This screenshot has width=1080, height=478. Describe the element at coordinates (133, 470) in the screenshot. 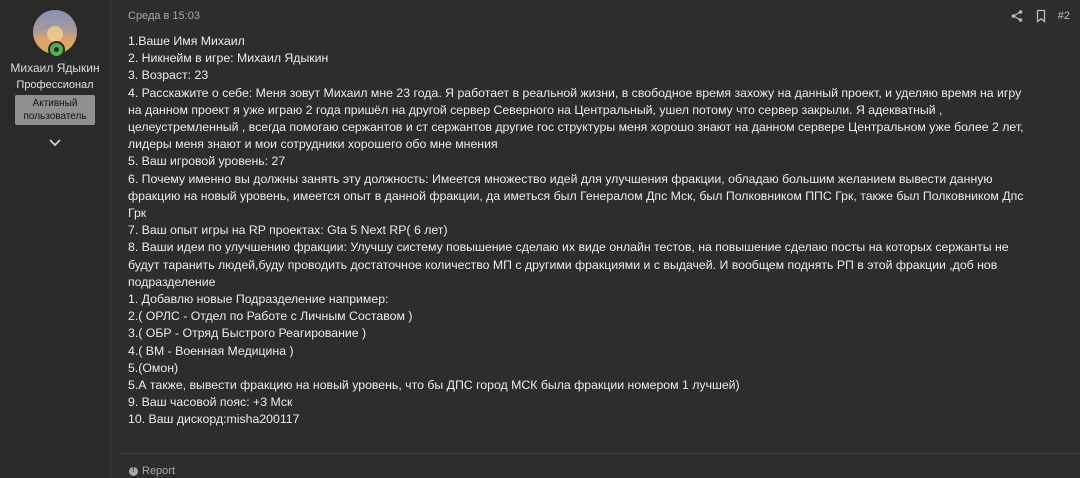

I see `report-icon` at that location.